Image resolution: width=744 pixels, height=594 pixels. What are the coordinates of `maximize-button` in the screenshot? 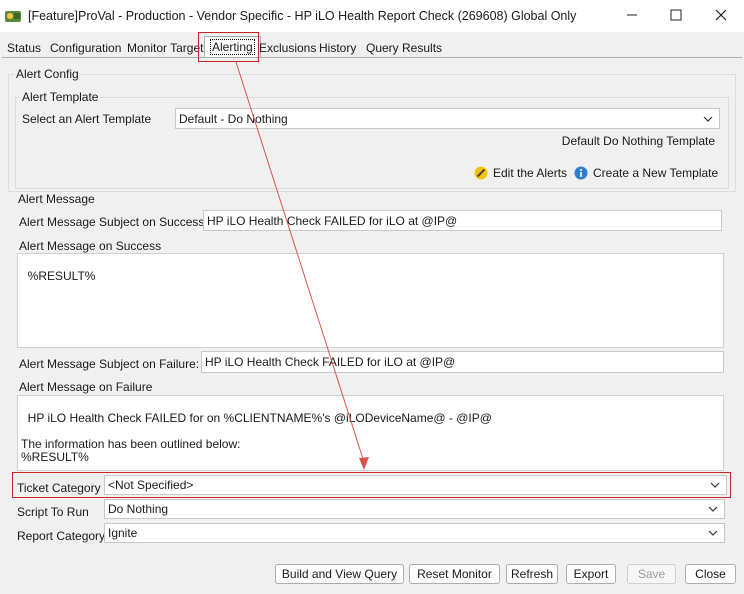 It's located at (676, 15).